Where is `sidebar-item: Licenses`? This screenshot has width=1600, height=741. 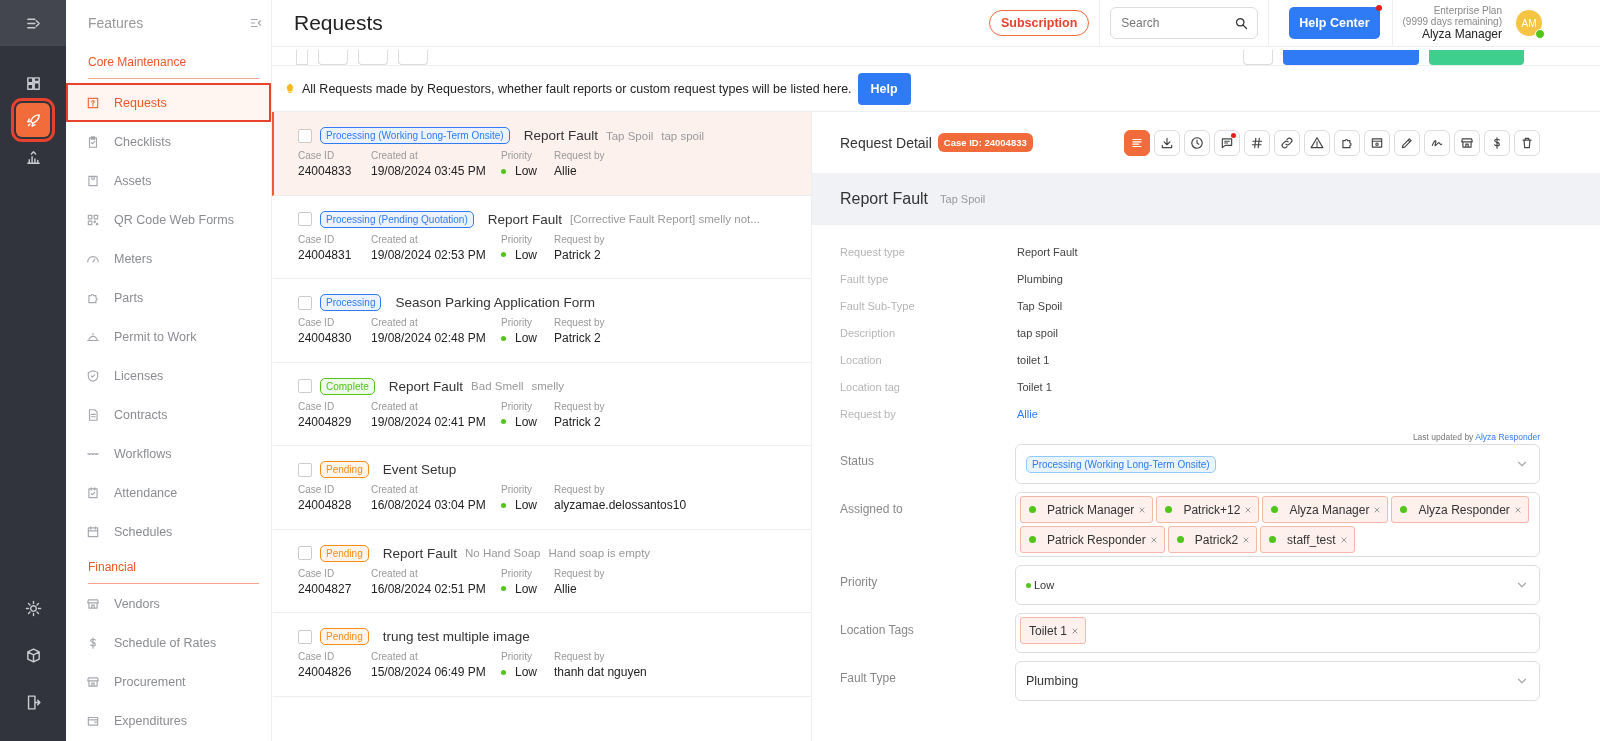 sidebar-item: Licenses is located at coordinates (168, 375).